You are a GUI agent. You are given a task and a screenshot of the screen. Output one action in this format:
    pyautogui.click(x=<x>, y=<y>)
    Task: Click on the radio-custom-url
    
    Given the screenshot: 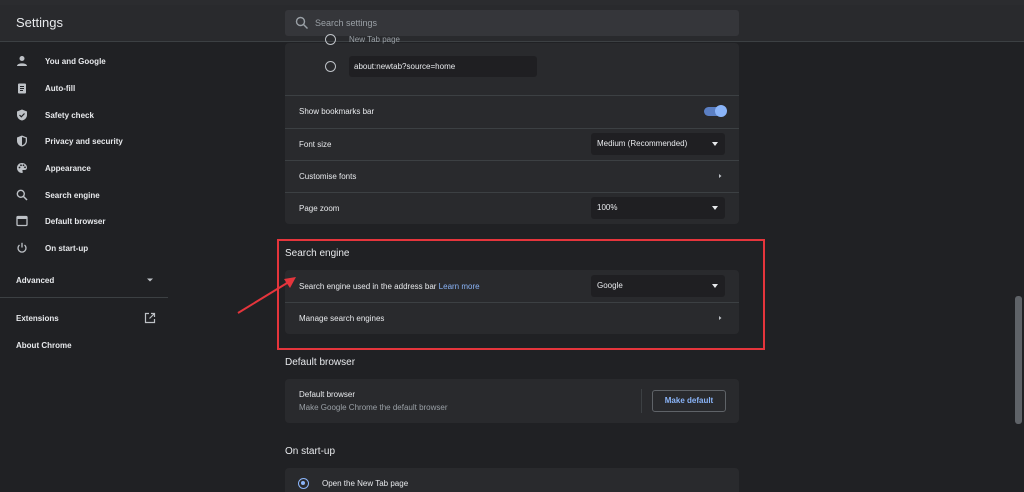 What is the action you would take?
    pyautogui.click(x=330, y=66)
    